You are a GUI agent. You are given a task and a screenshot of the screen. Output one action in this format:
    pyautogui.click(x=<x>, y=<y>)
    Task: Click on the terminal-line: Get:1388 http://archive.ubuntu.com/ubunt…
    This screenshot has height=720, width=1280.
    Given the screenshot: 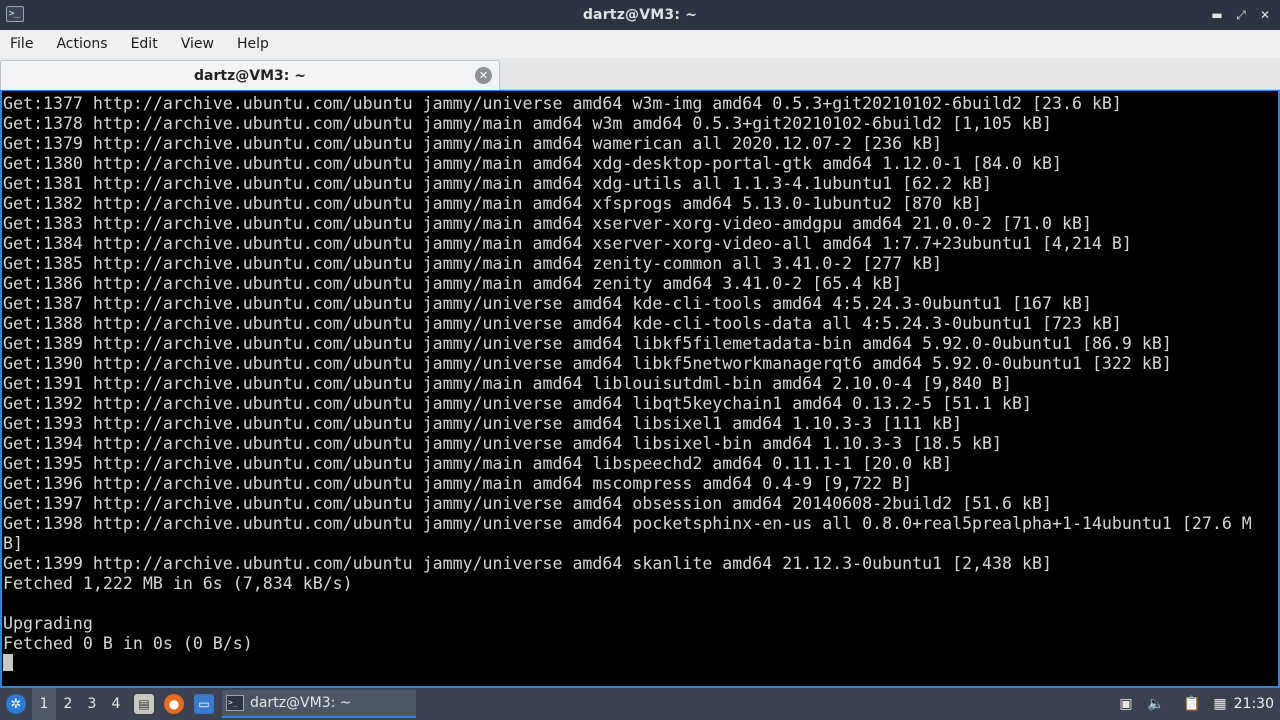 What is the action you would take?
    pyautogui.click(x=562, y=323)
    